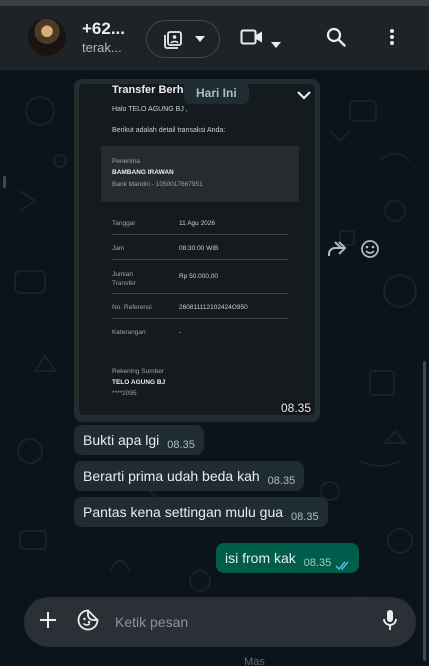 The width and height of the screenshot is (429, 666). What do you see at coordinates (150, 109) in the screenshot?
I see `receipt-greeting: Halo TELO AGUNG BJ ,` at bounding box center [150, 109].